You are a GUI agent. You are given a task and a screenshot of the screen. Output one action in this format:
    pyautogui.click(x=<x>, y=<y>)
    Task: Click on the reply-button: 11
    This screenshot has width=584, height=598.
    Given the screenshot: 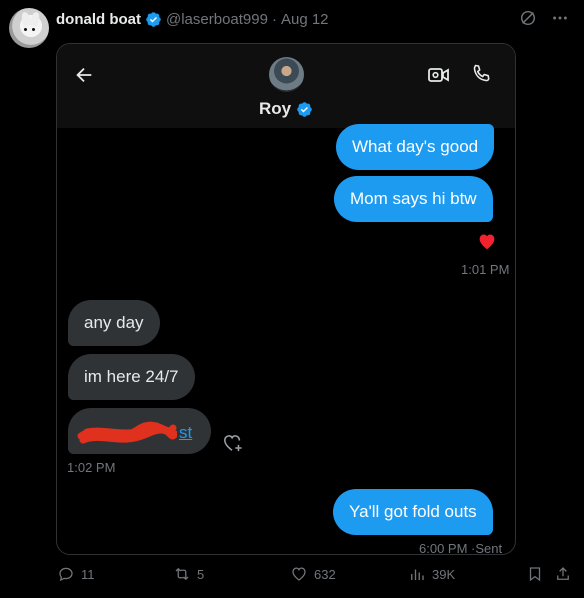 What is the action you would take?
    pyautogui.click(x=76, y=574)
    